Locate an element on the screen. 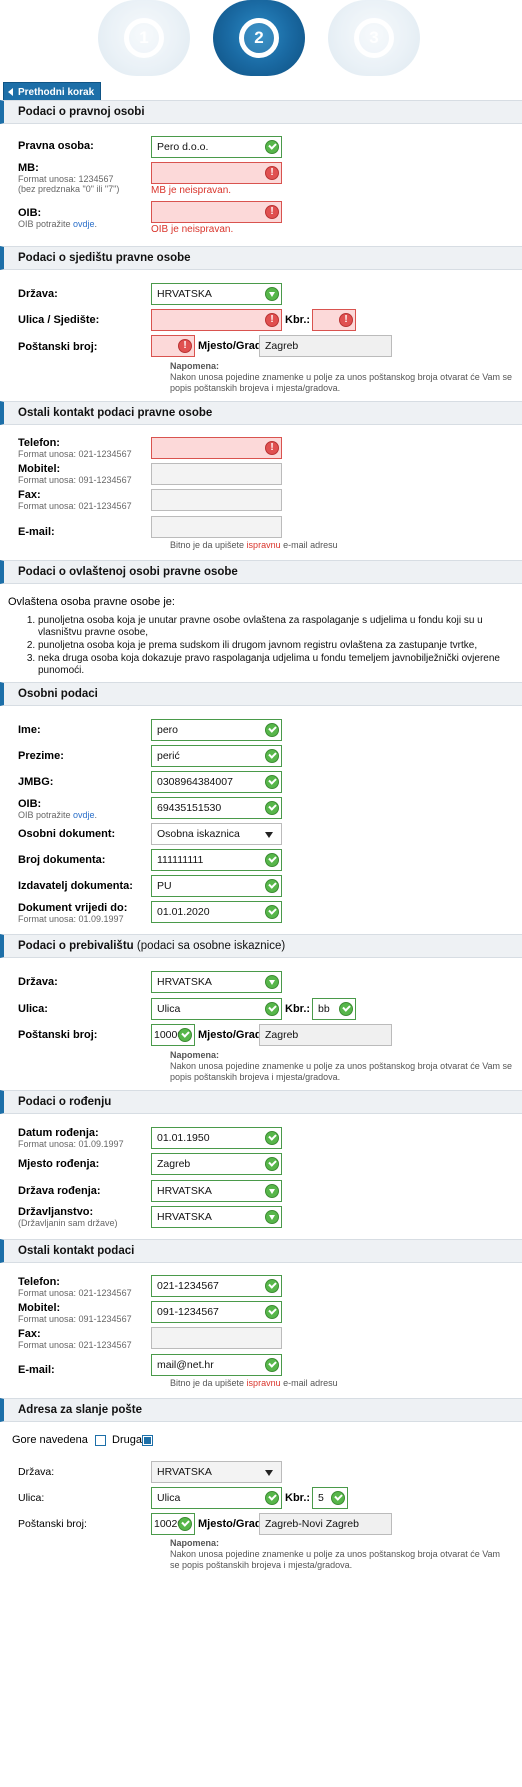 The image size is (522, 1787). surname-value: perić is located at coordinates (168, 756).